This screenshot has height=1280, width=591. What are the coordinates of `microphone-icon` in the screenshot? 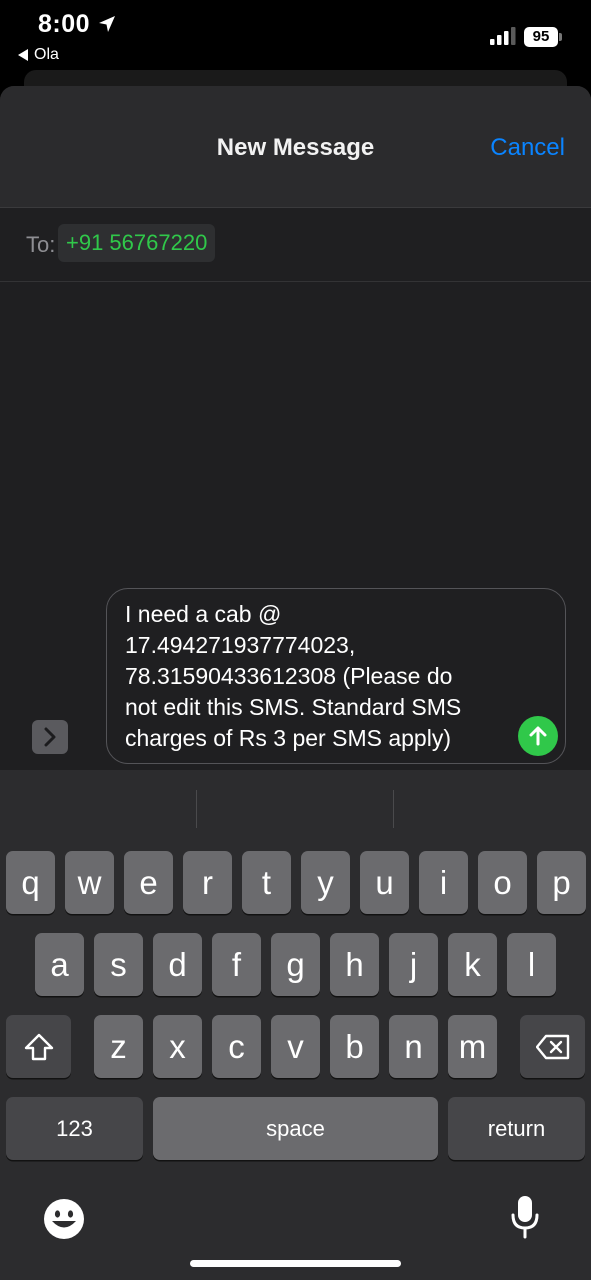 It's located at (525, 1217).